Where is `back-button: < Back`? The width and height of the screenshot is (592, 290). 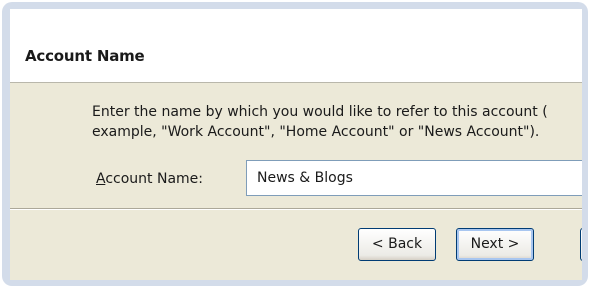
back-button: < Back is located at coordinates (397, 244).